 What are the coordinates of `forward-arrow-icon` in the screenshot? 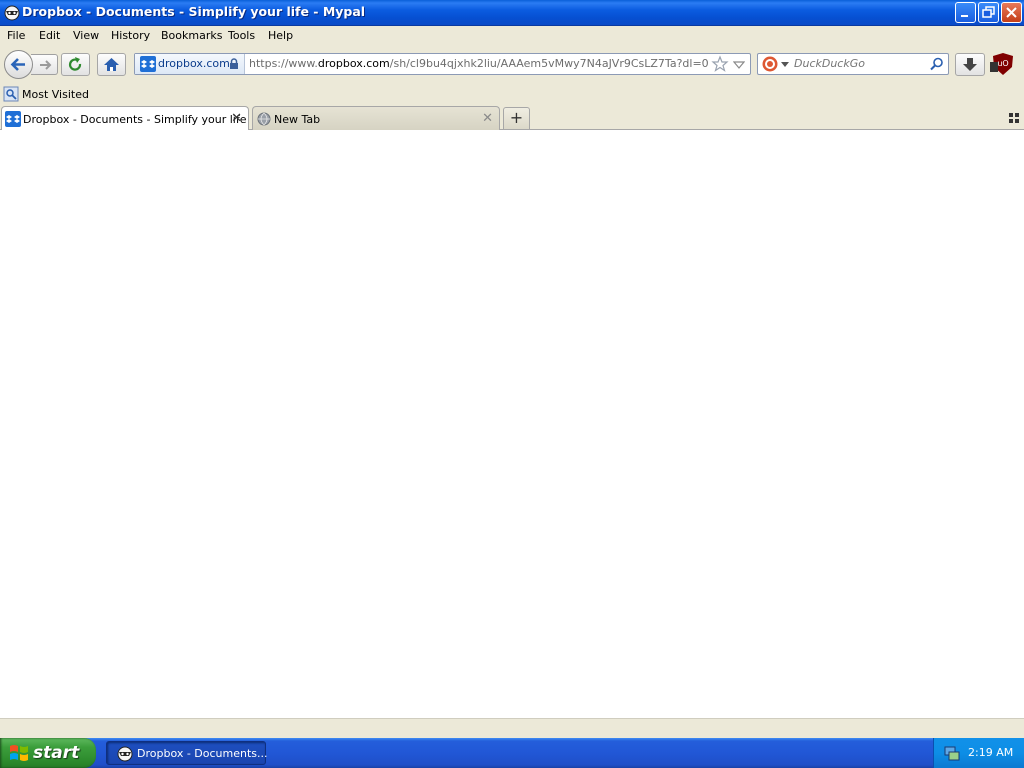 It's located at (46, 65).